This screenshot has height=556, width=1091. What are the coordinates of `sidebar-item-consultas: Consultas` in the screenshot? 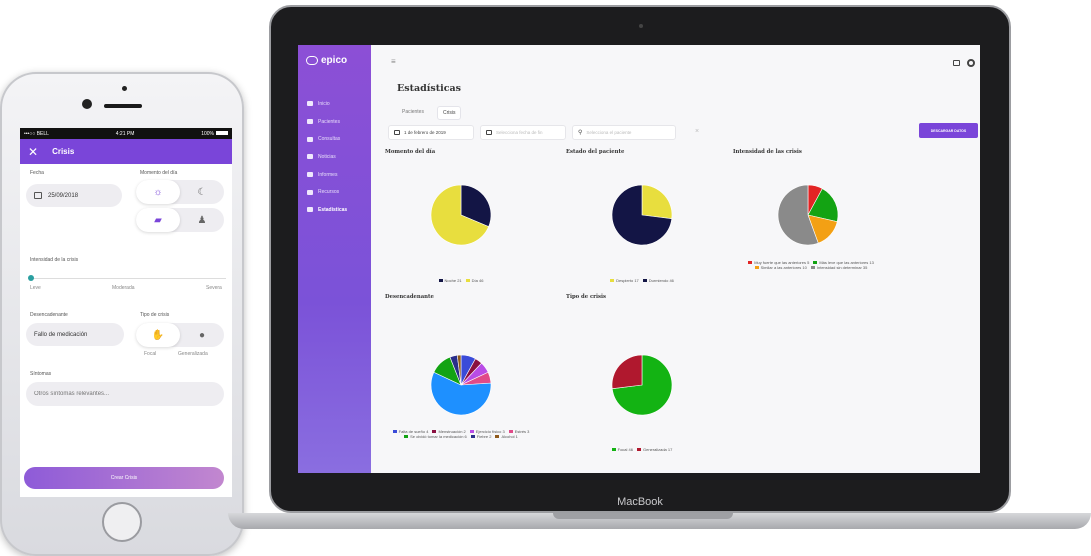 It's located at (327, 139).